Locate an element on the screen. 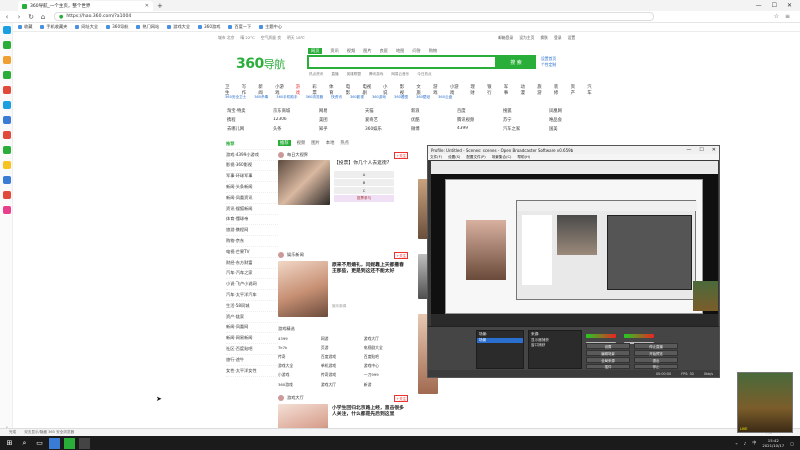 The width and height of the screenshot is (800, 450). category-item: 社区·百度贴吧 is located at coordinates (252, 349).